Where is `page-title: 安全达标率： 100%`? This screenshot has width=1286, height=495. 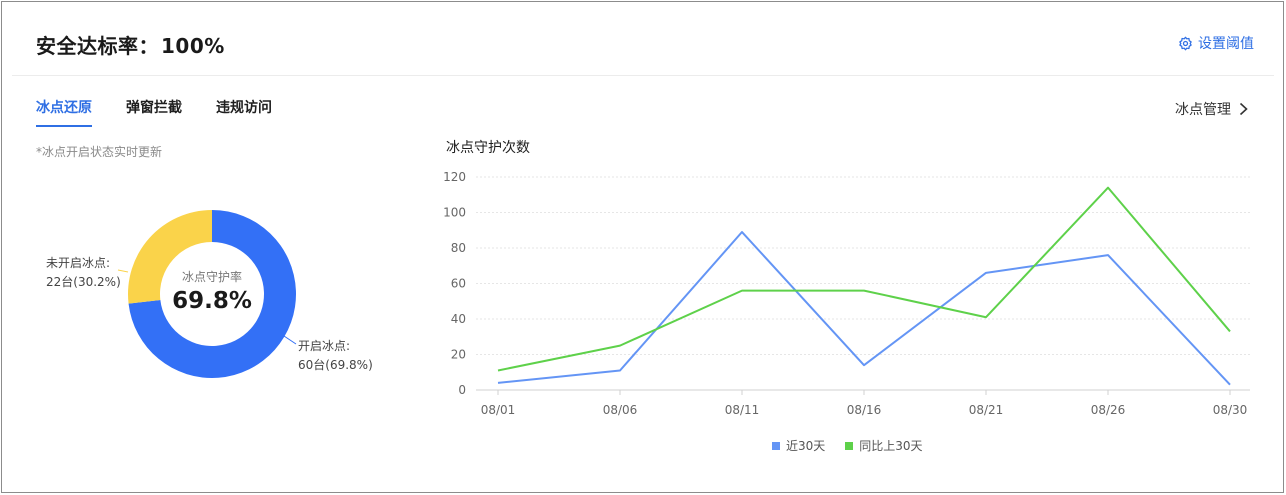 page-title: 安全达标率： 100% is located at coordinates (130, 44).